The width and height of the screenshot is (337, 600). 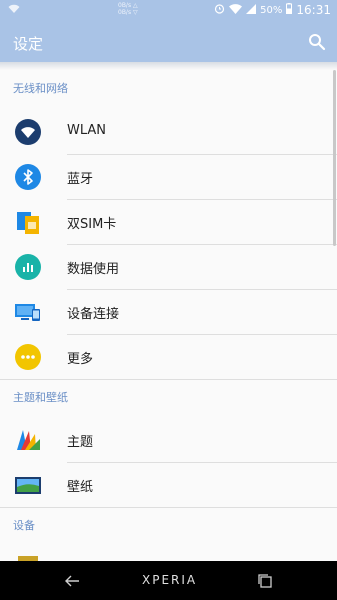 What do you see at coordinates (80, 359) in the screenshot?
I see `settings-item-label: 更多` at bounding box center [80, 359].